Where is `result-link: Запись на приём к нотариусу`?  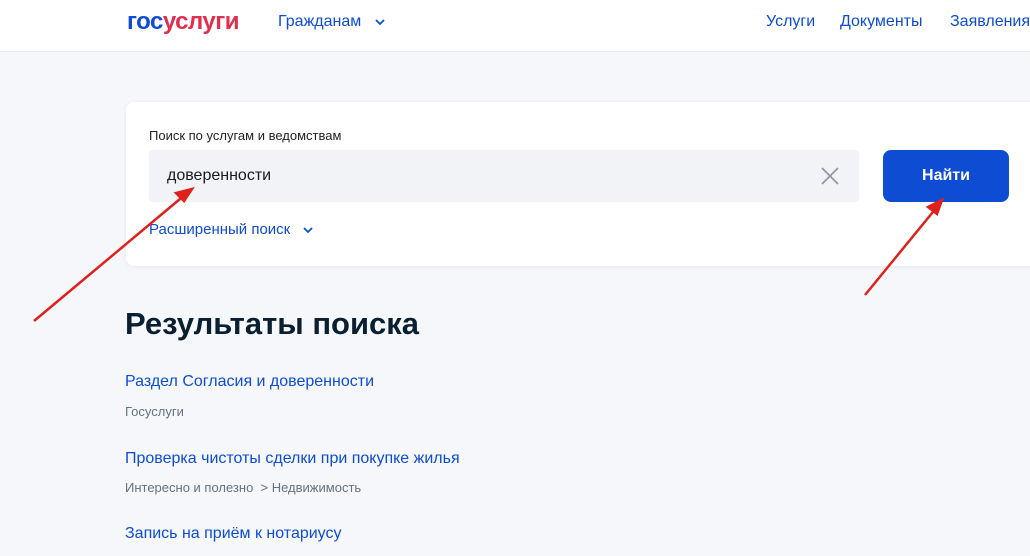 result-link: Запись на приём к нотариусу is located at coordinates (233, 534).